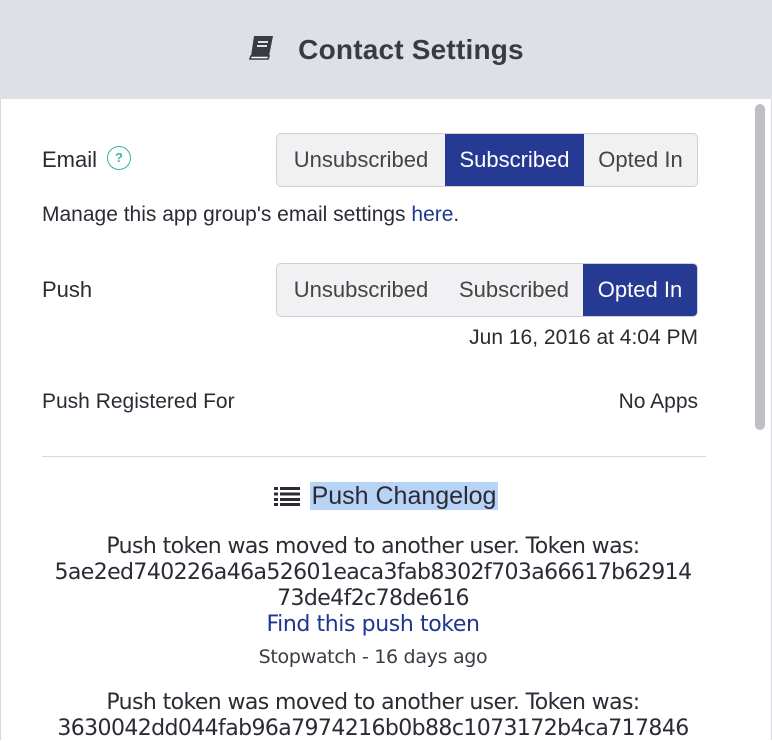 The width and height of the screenshot is (772, 742). What do you see at coordinates (514, 290) in the screenshot?
I see `push-option-subscribed: Subscribed` at bounding box center [514, 290].